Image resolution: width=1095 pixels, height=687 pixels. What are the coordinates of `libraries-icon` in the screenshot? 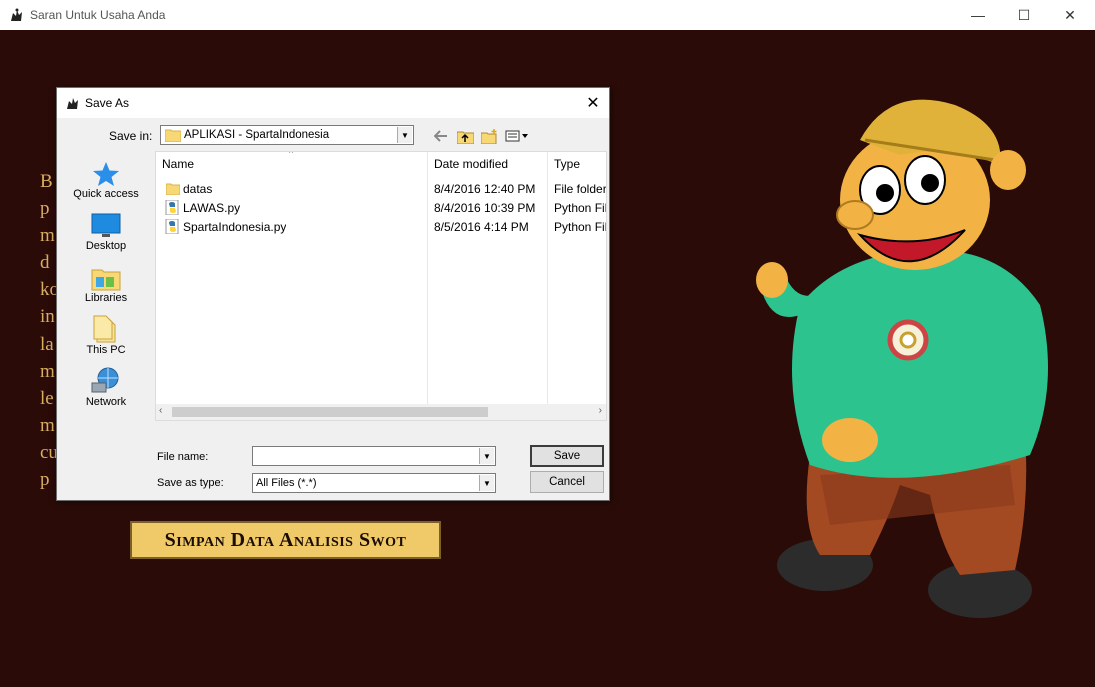 It's located at (106, 280).